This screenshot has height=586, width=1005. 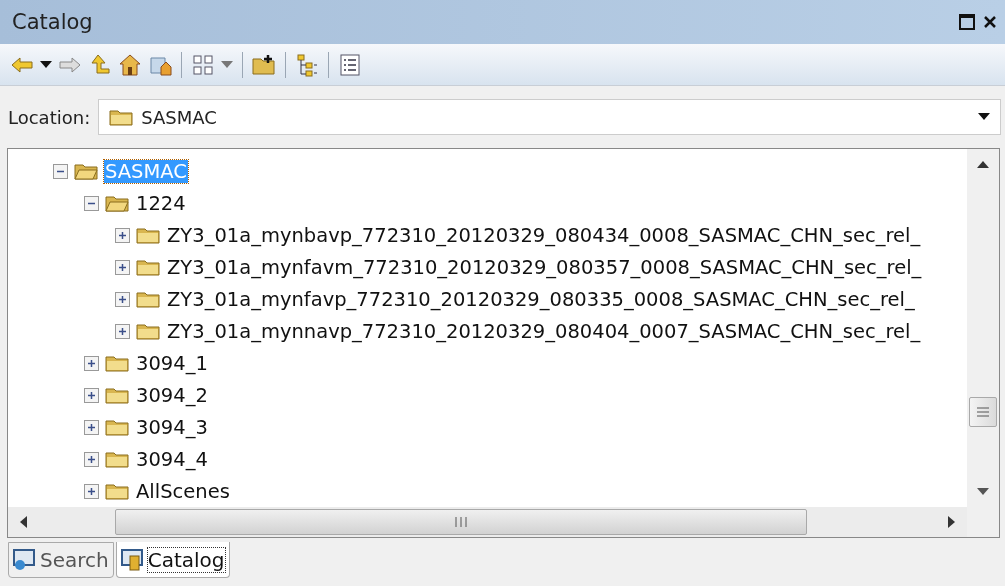 I want to click on scrollbar-corner, so click(x=983, y=522).